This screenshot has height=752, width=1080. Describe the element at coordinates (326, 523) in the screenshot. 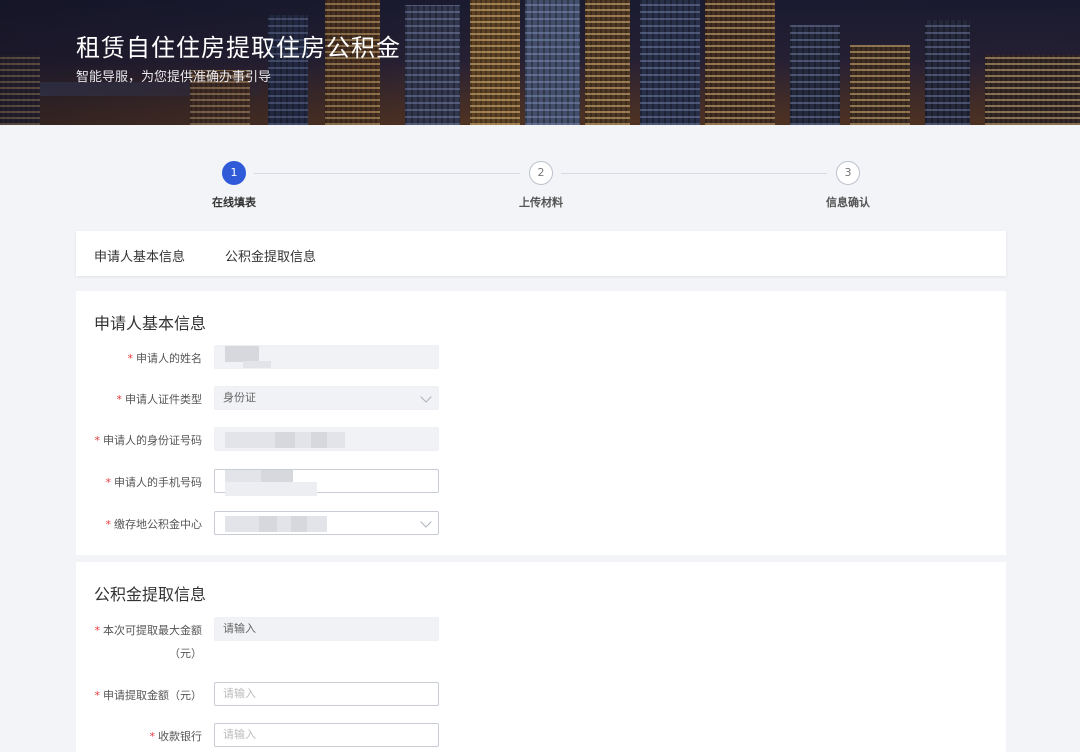

I see `fund-center-select` at that location.